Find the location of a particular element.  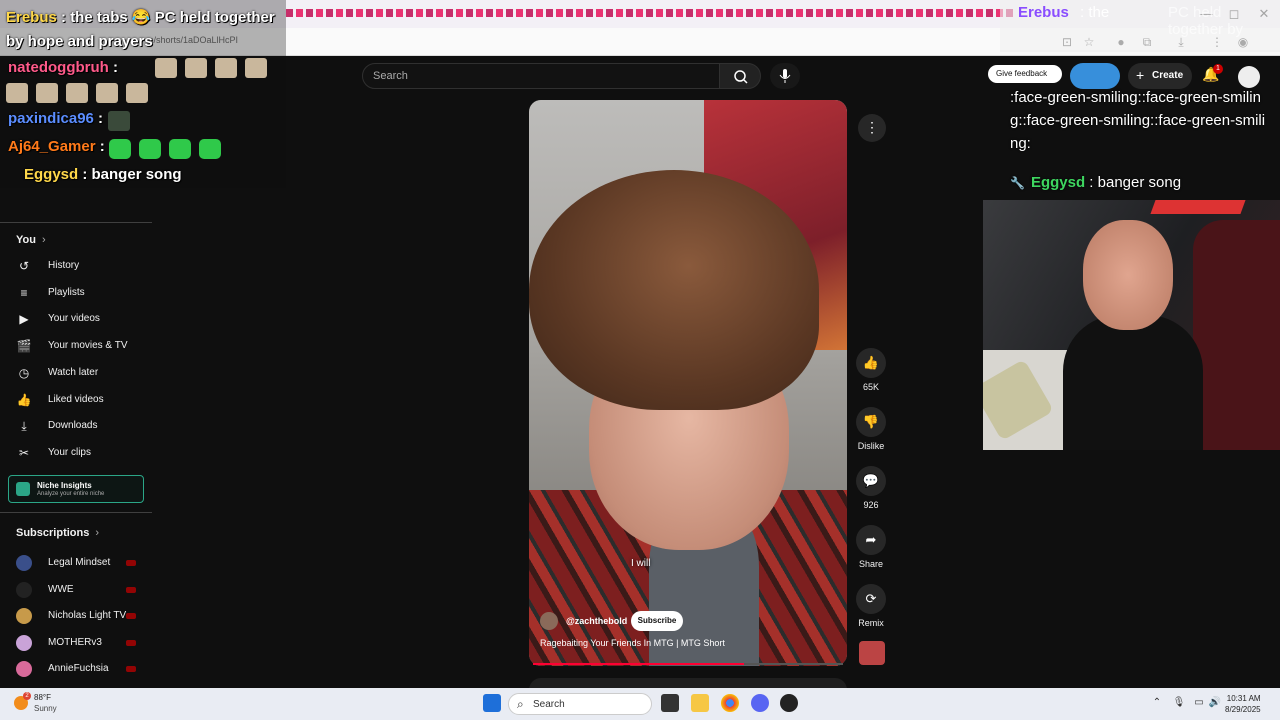

give-feedback-button: Give feedback is located at coordinates (1025, 74).